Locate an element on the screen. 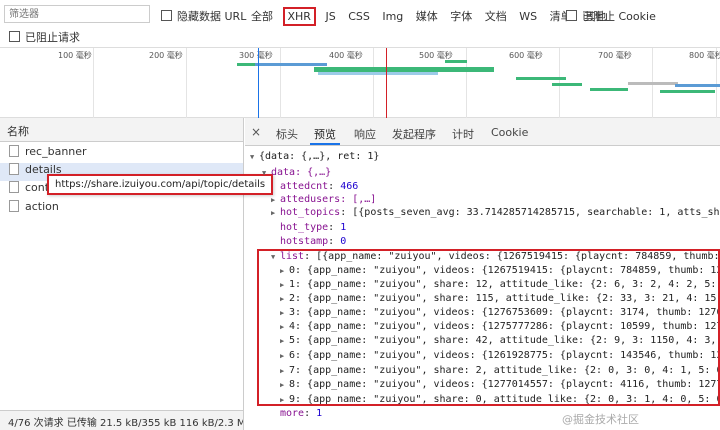  timeline-tick-label: 400 毫秒 is located at coordinates (346, 55).